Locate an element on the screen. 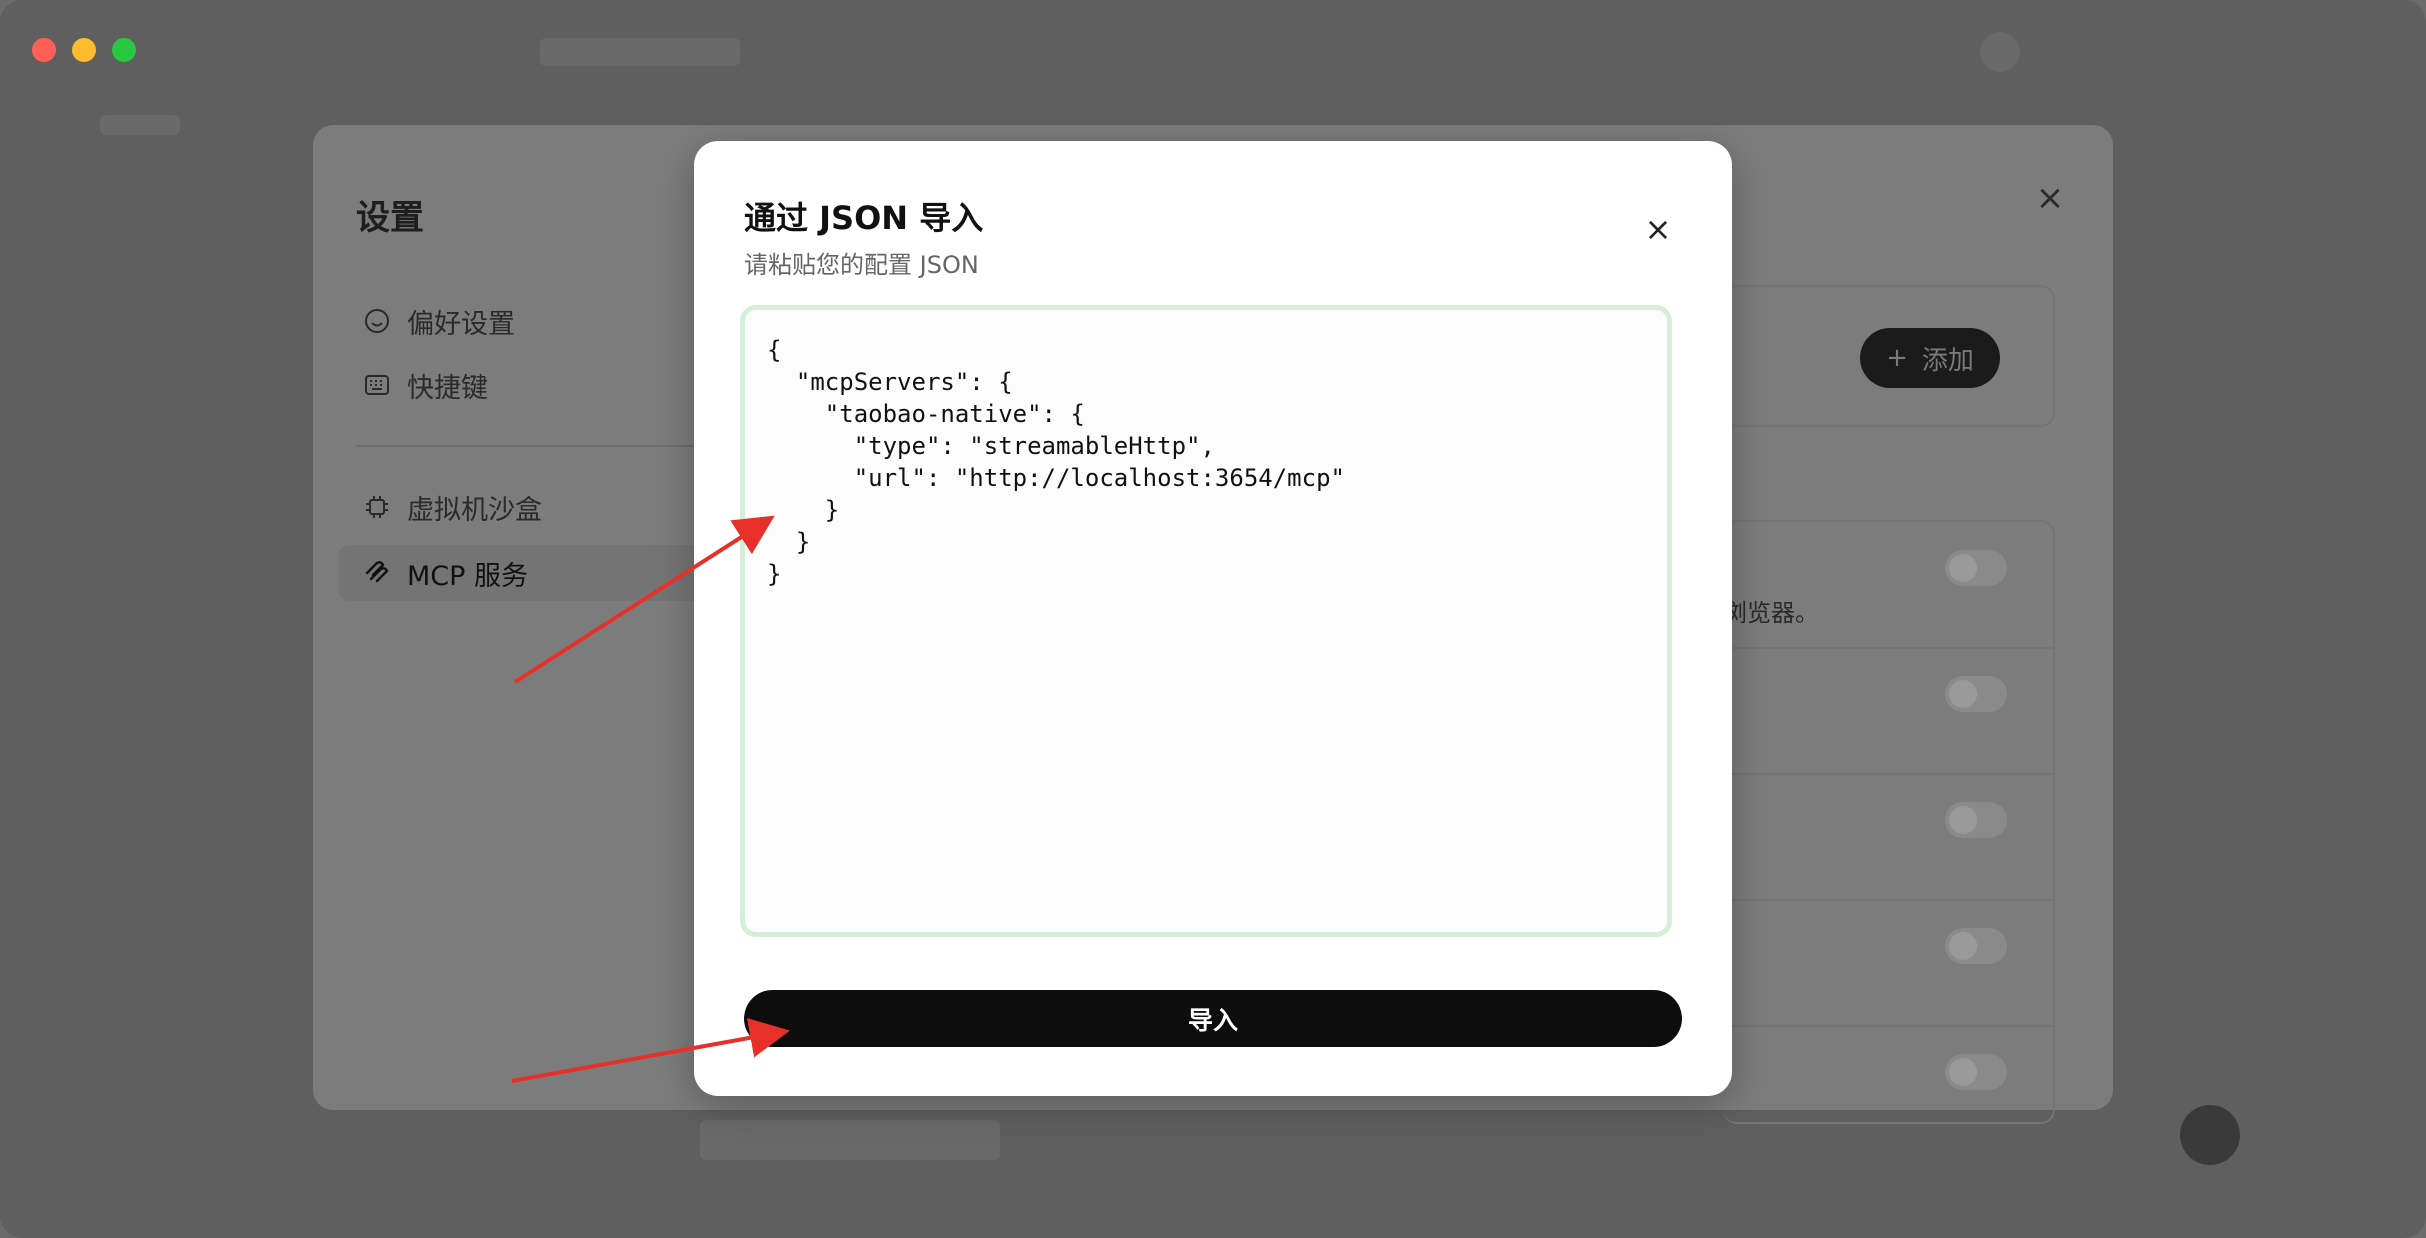 This screenshot has width=2426, height=1238. nav-item-preferences: 偏好设置 is located at coordinates (439, 321).